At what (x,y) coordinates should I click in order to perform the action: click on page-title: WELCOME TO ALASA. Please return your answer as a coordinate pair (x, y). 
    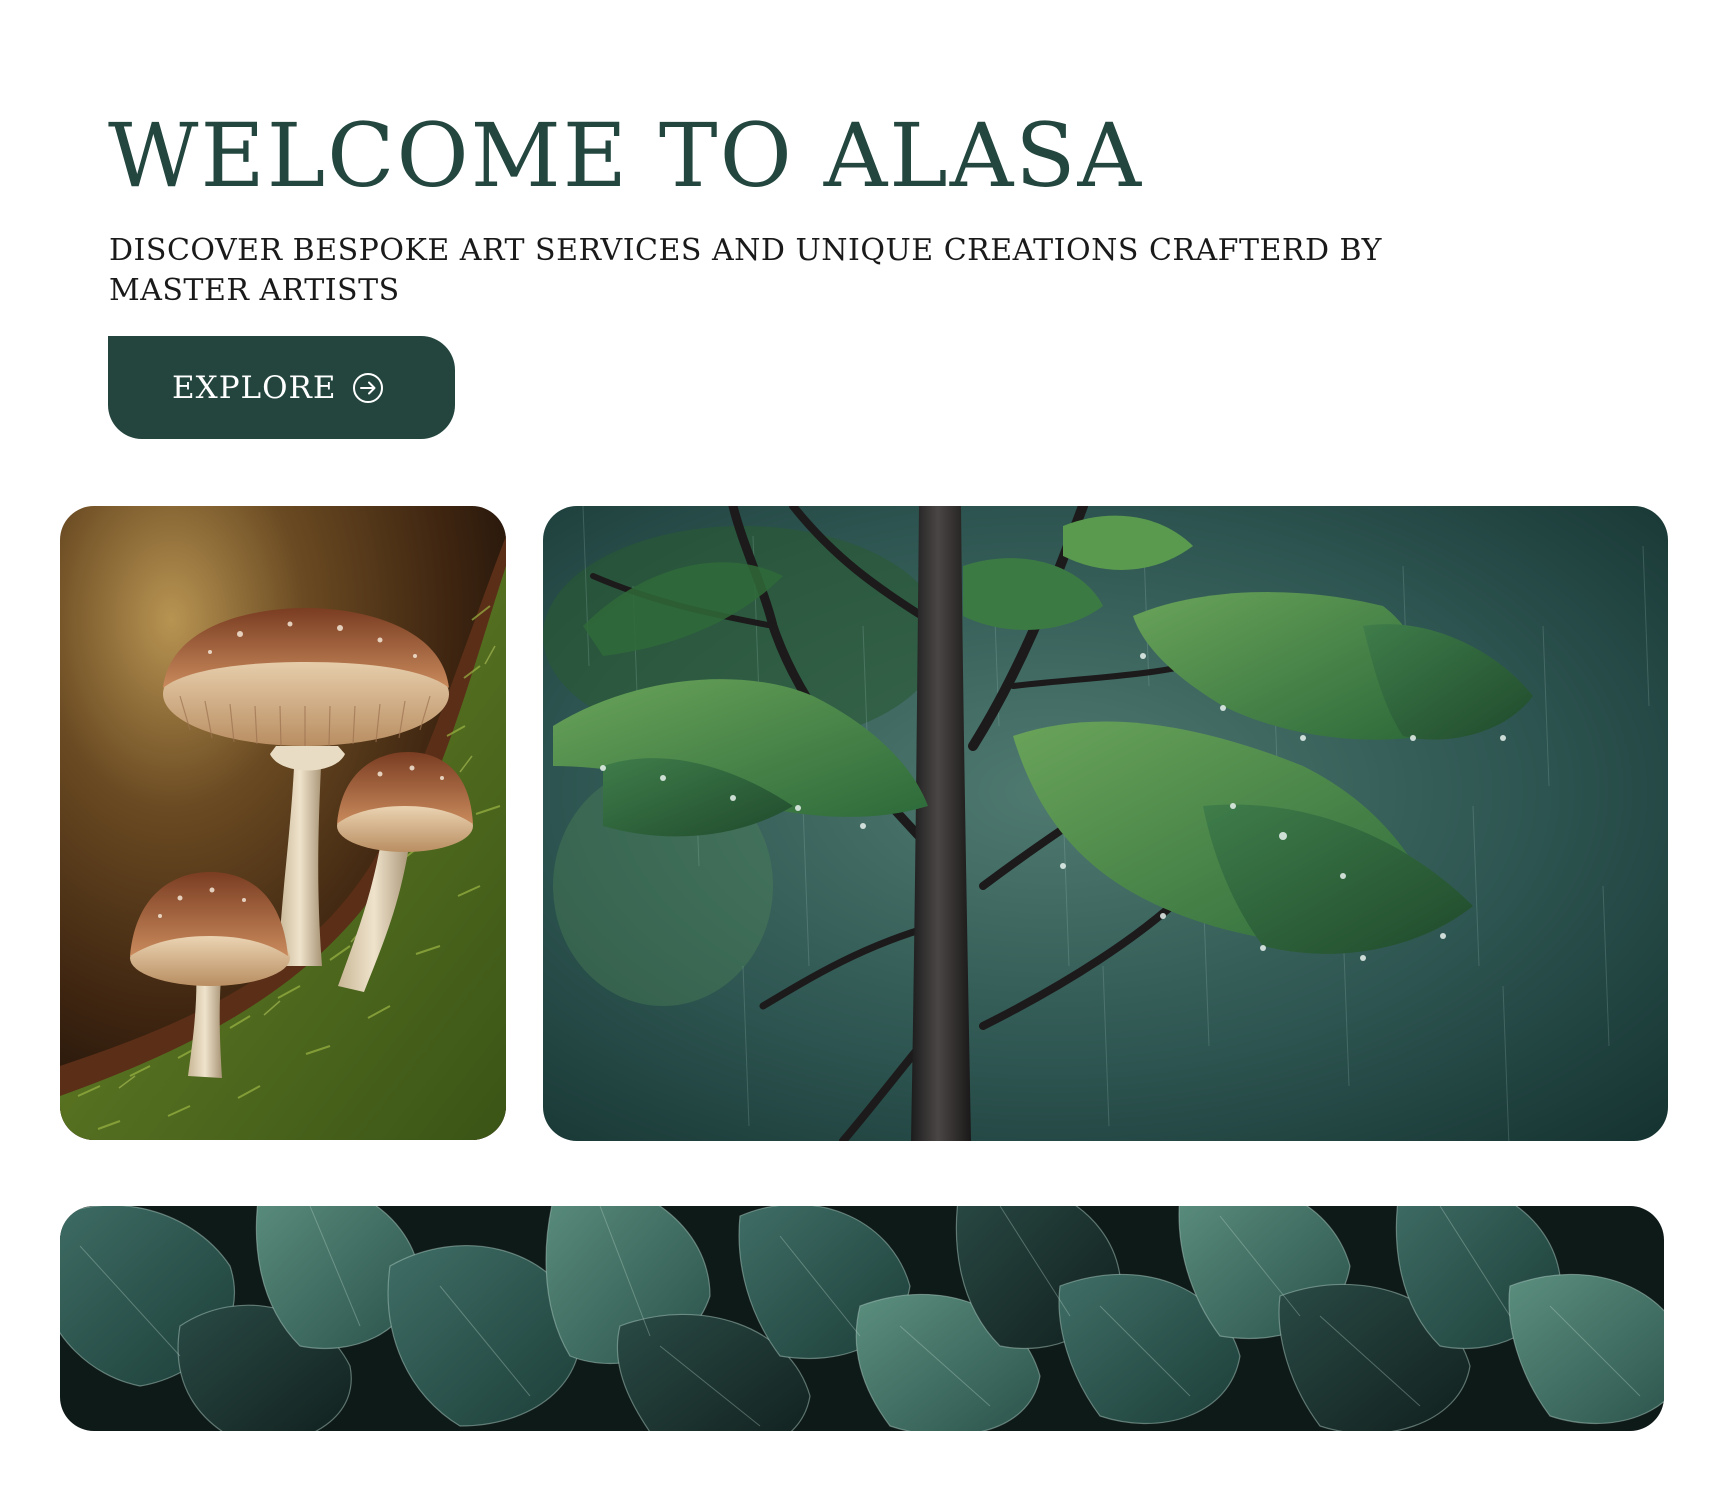
    Looking at the image, I should click on (626, 155).